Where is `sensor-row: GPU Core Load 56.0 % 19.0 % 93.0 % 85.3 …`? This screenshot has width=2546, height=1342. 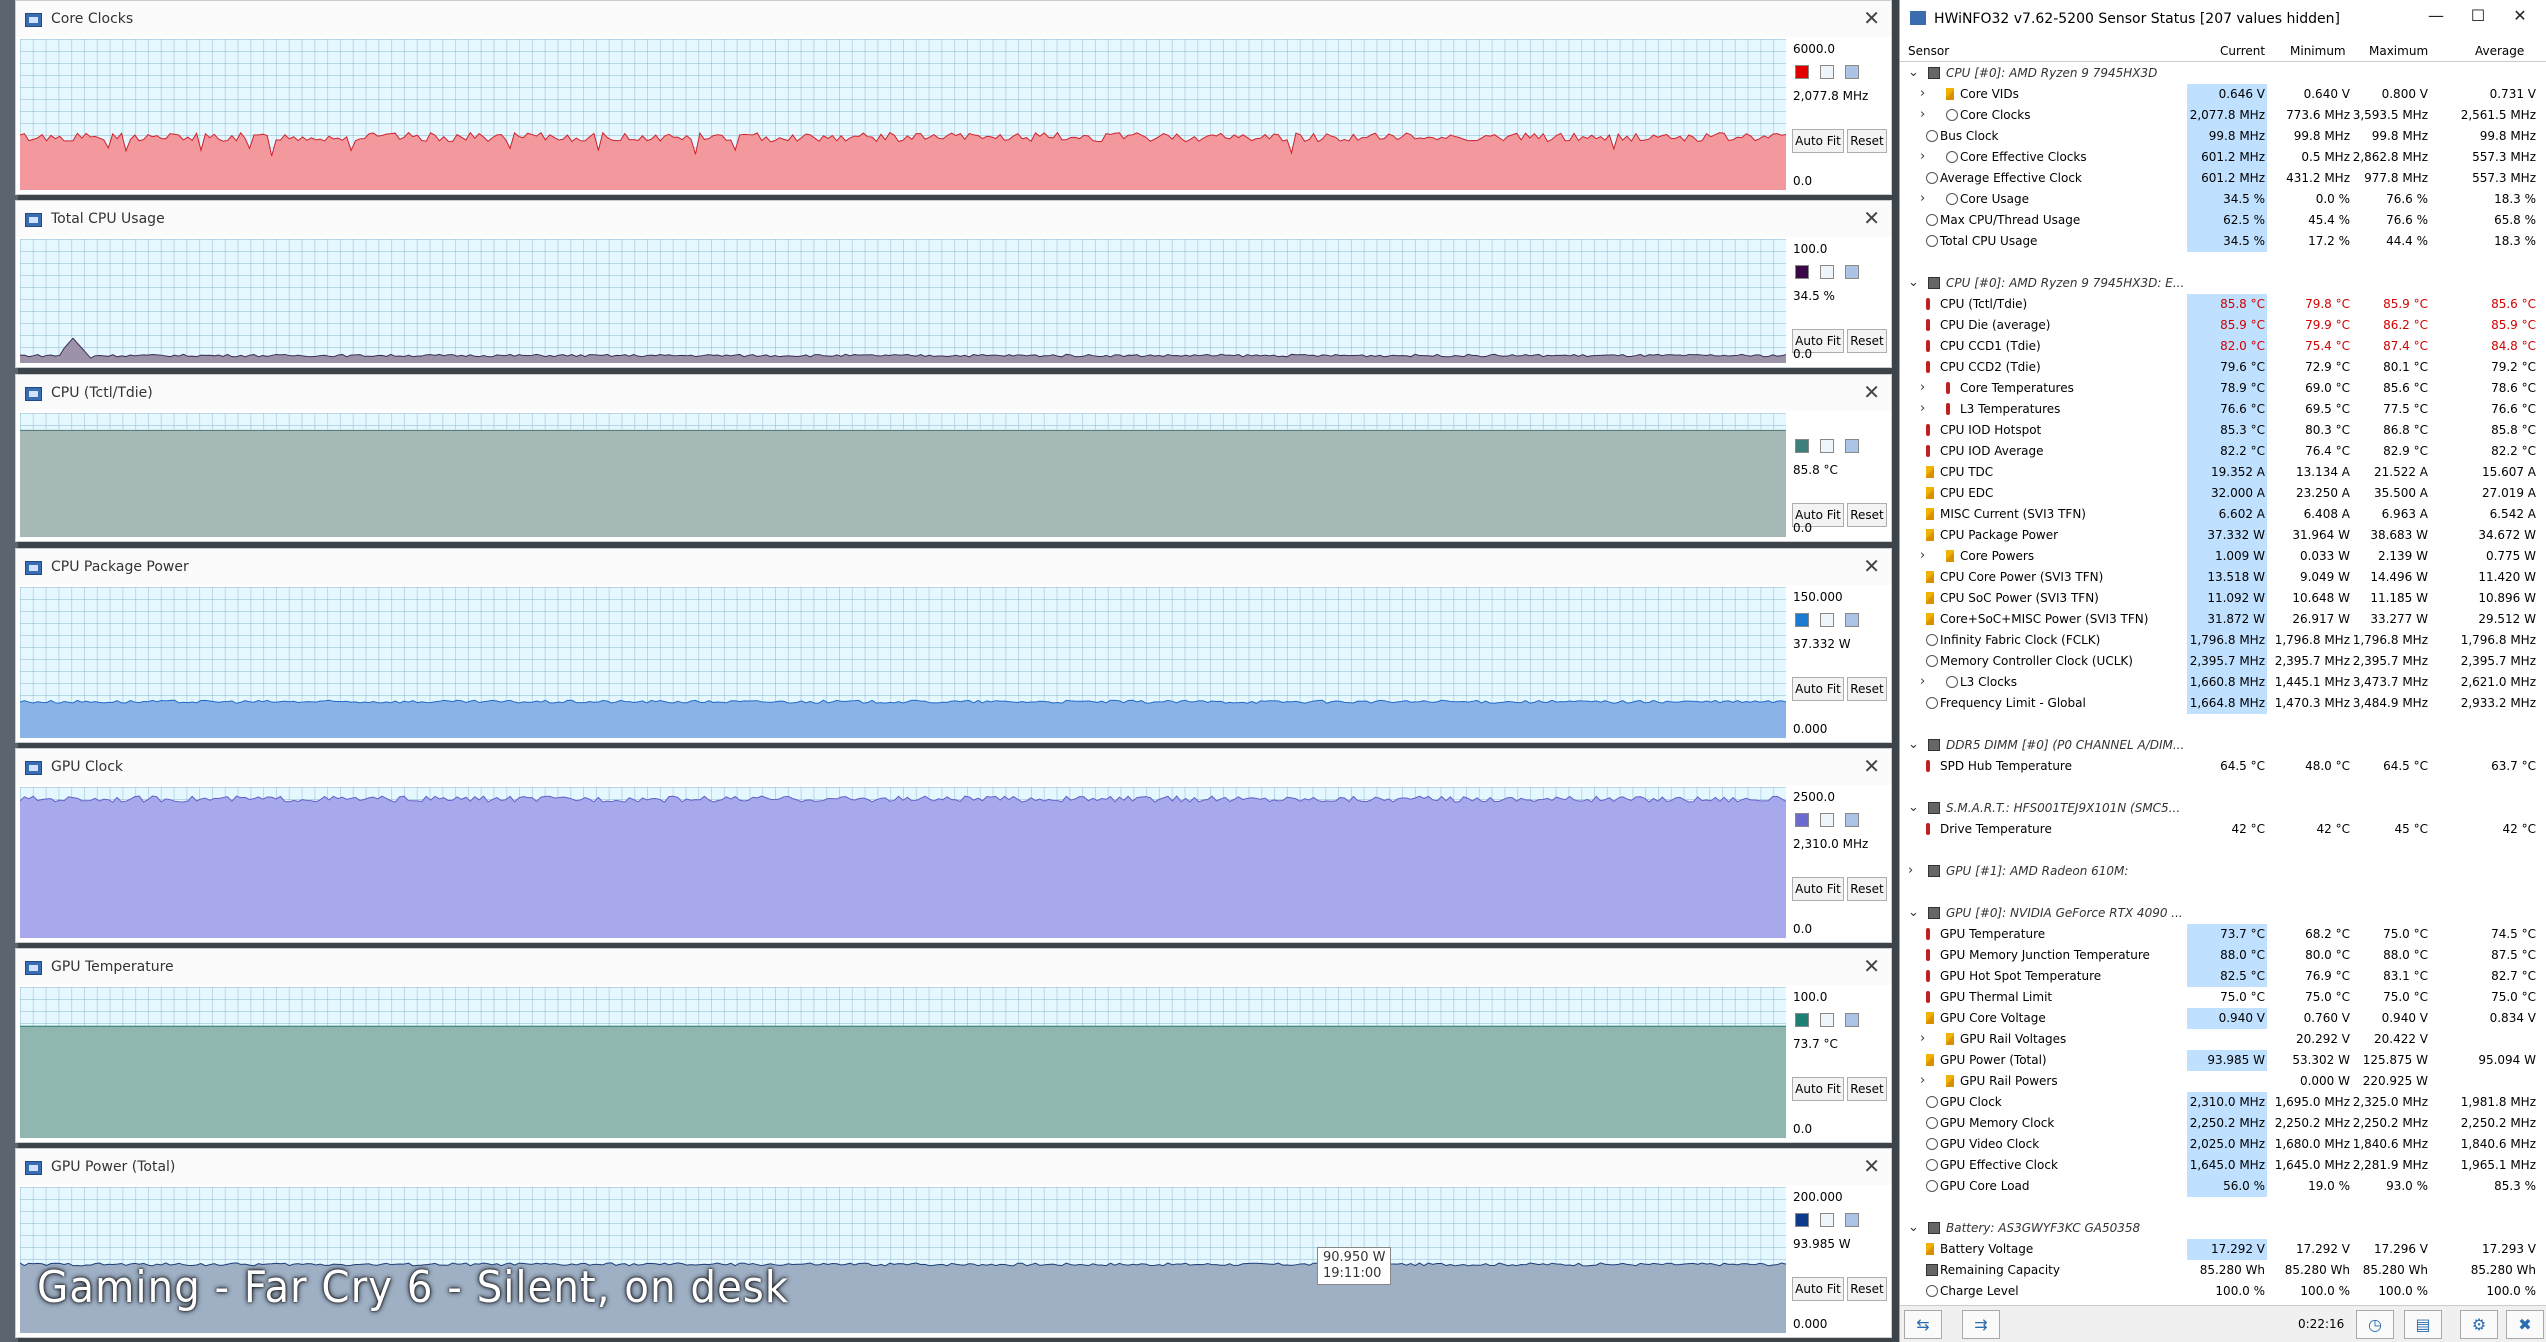
sensor-row: GPU Core Load 56.0 % 19.0 % 93.0 % 85.3 … is located at coordinates (2223, 1186).